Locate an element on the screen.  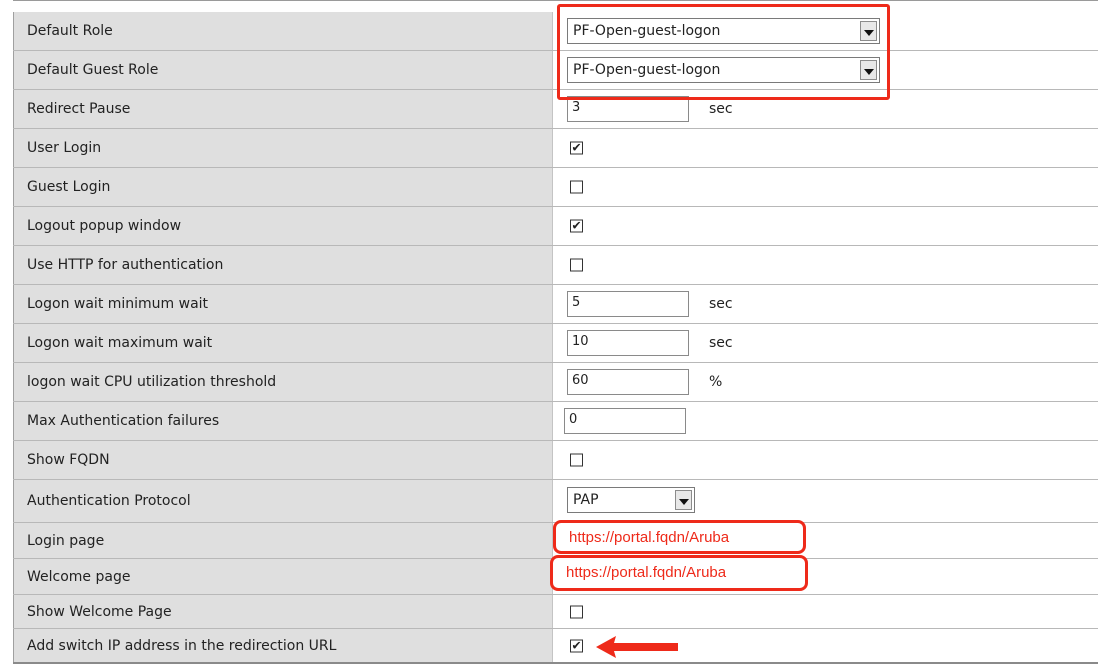
row-auth-protocol: Authentication Protocol PAP is located at coordinates (555, 501).